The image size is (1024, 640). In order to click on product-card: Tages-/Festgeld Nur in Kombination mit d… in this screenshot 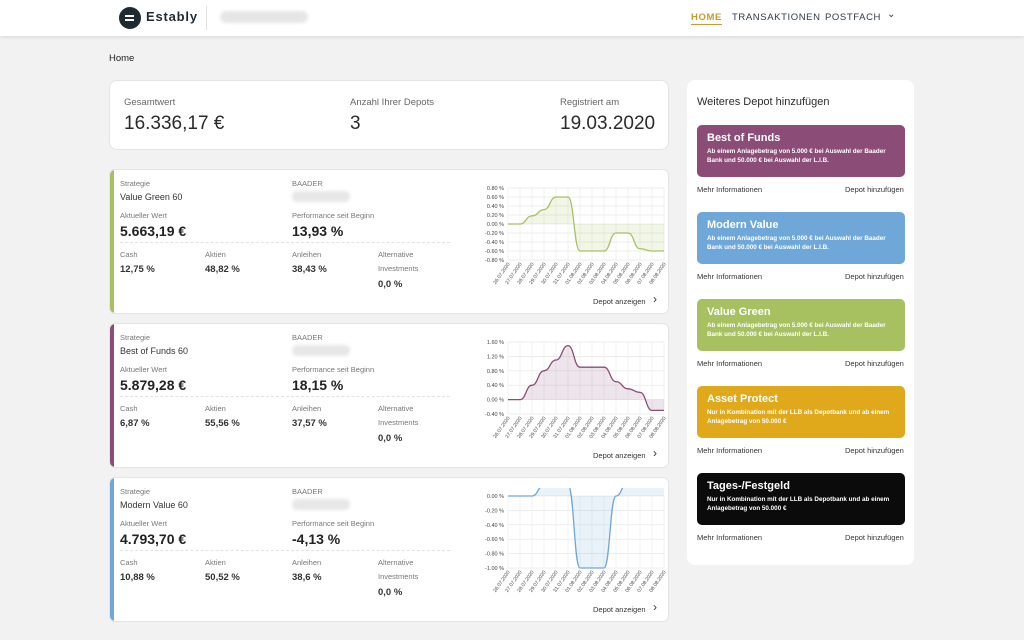, I will do `click(801, 499)`.